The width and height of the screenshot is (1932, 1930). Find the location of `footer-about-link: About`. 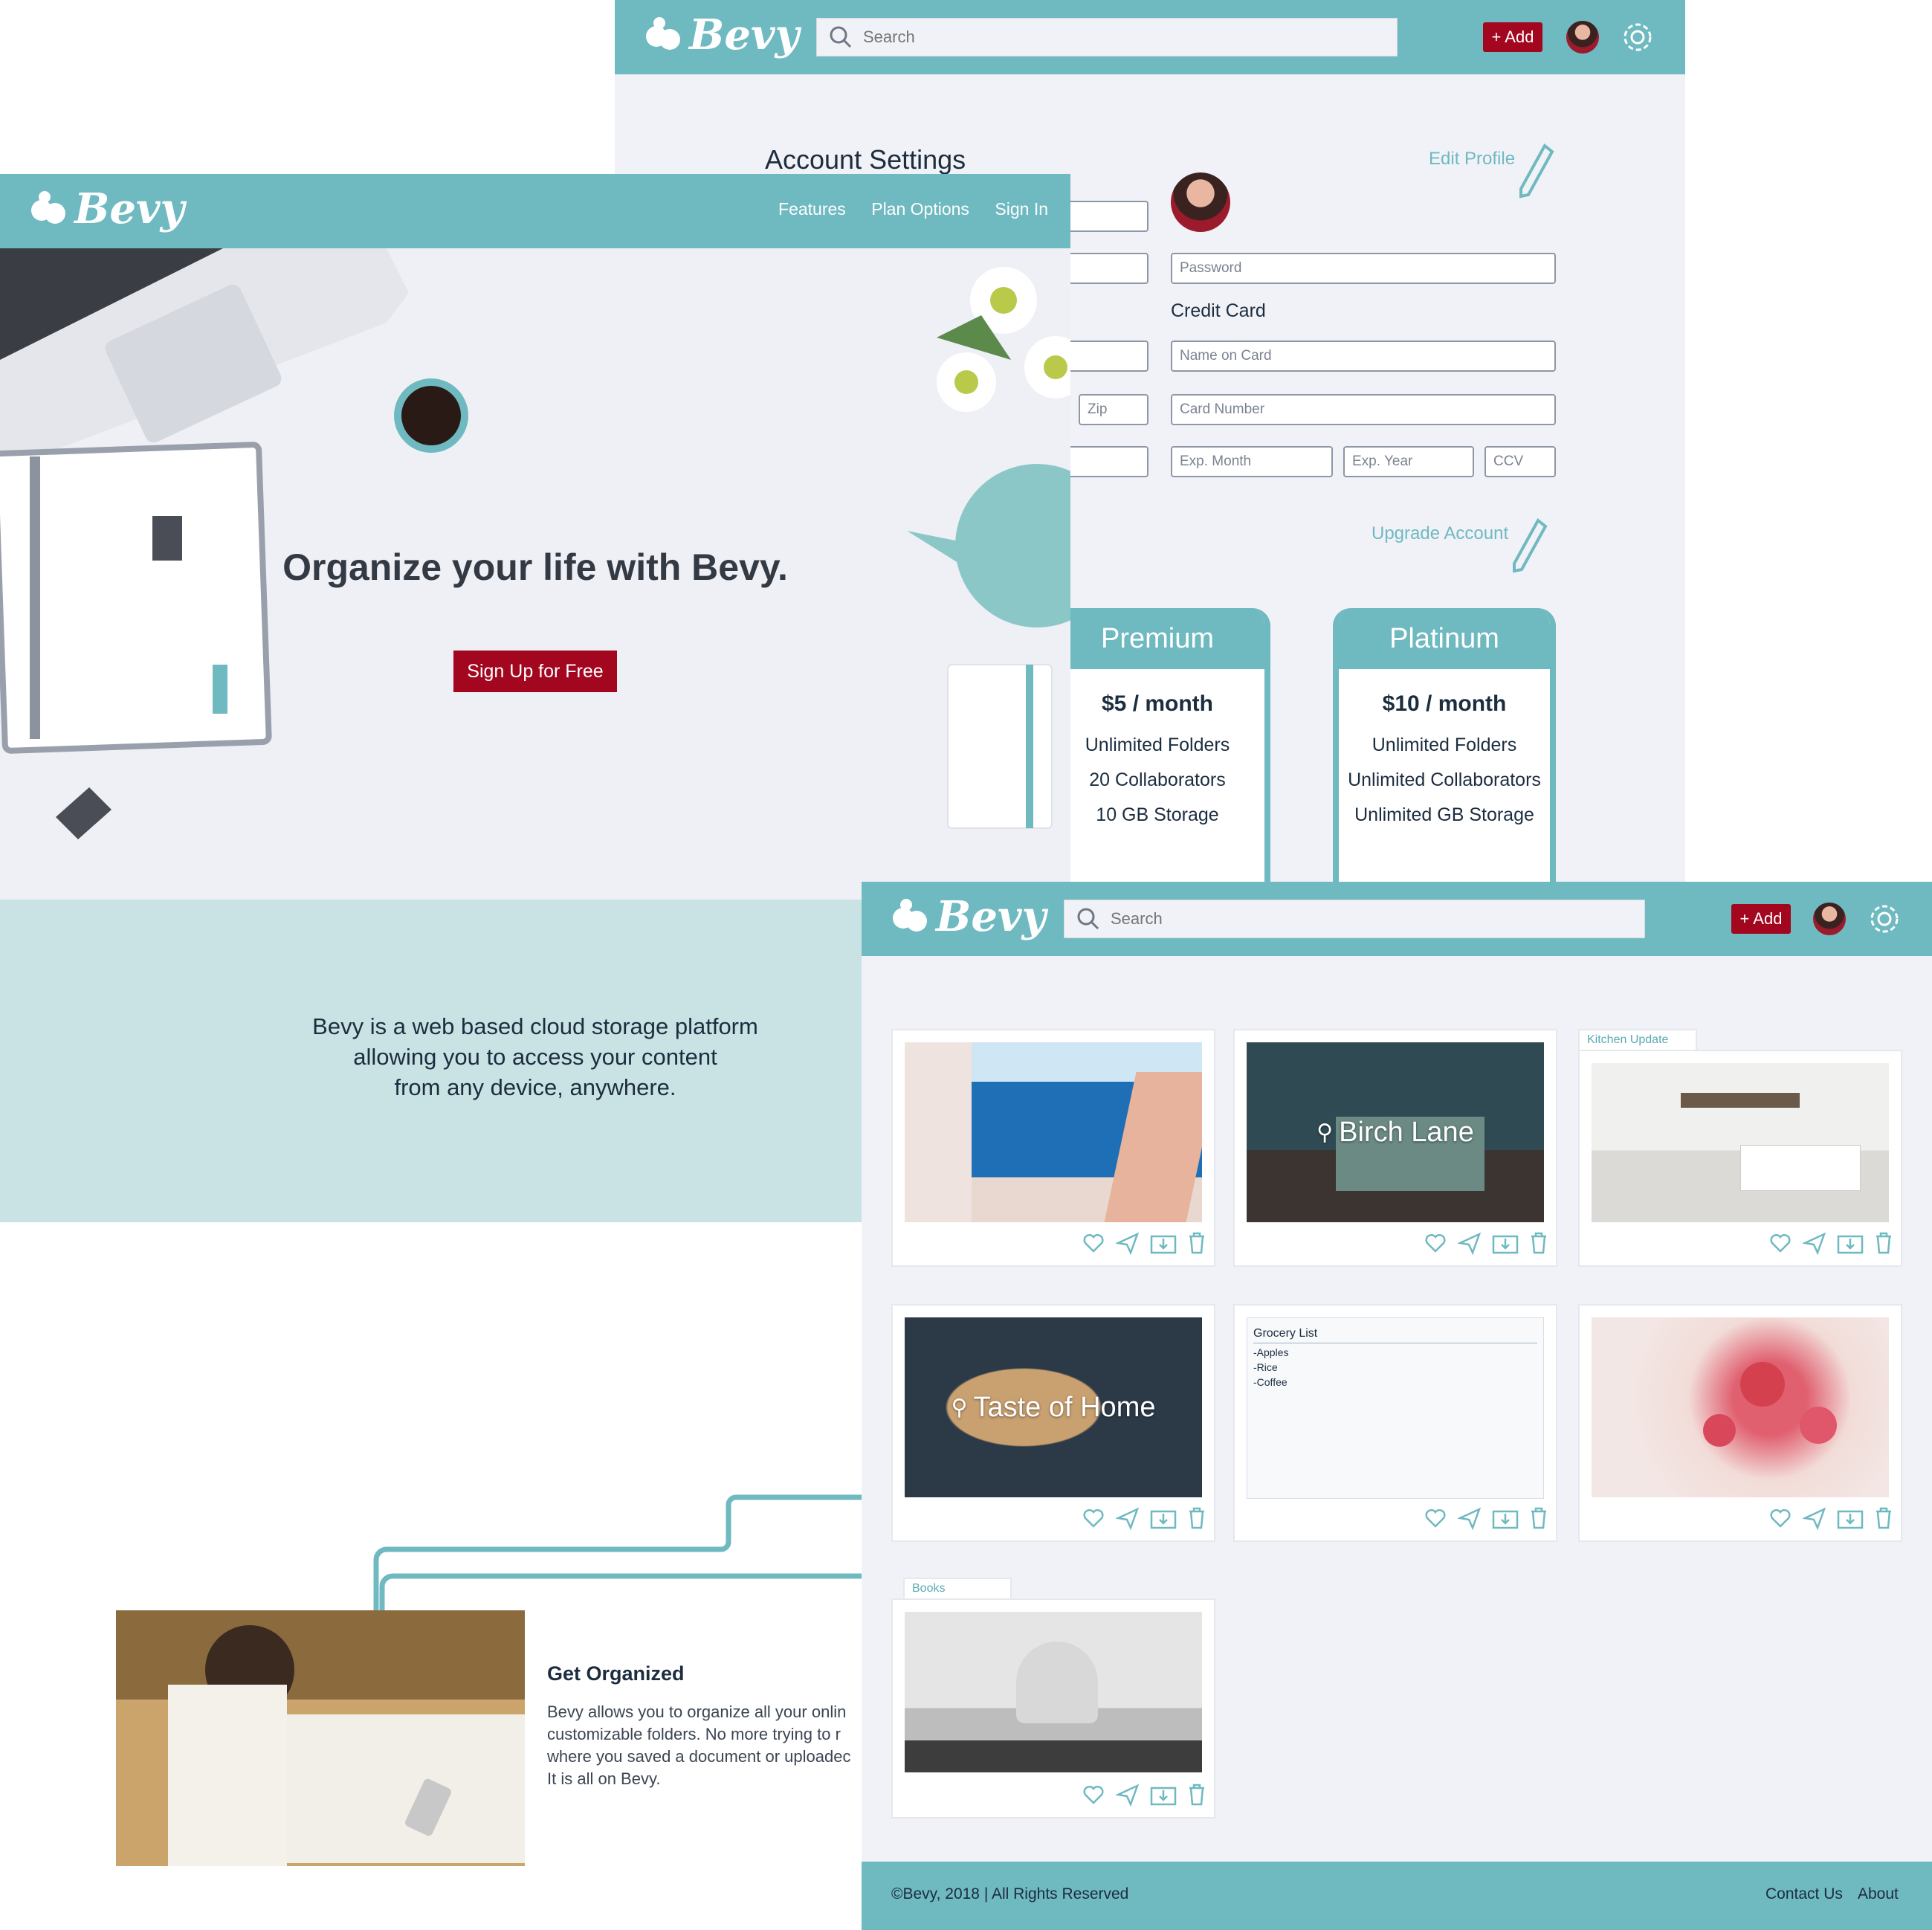

footer-about-link: About is located at coordinates (1879, 1894).